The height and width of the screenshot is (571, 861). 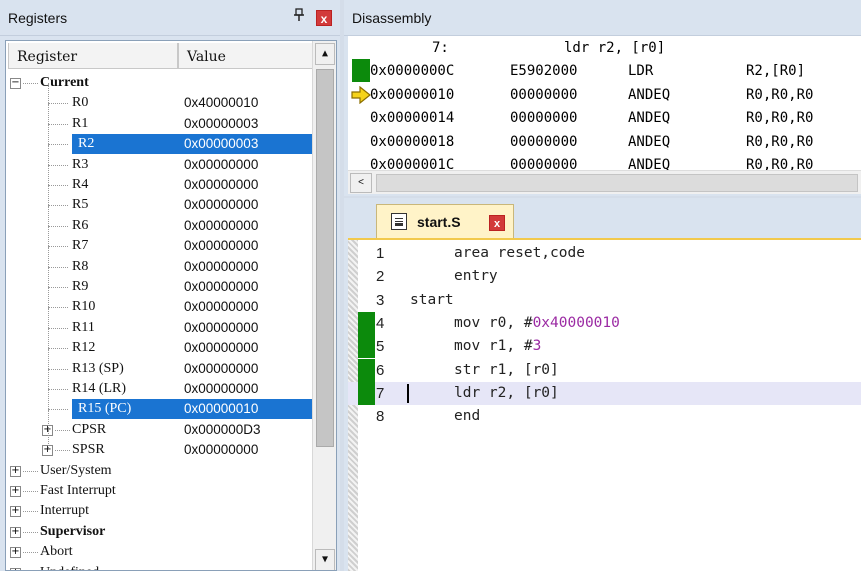 I want to click on register-row: + Undefined, so click(x=158, y=566).